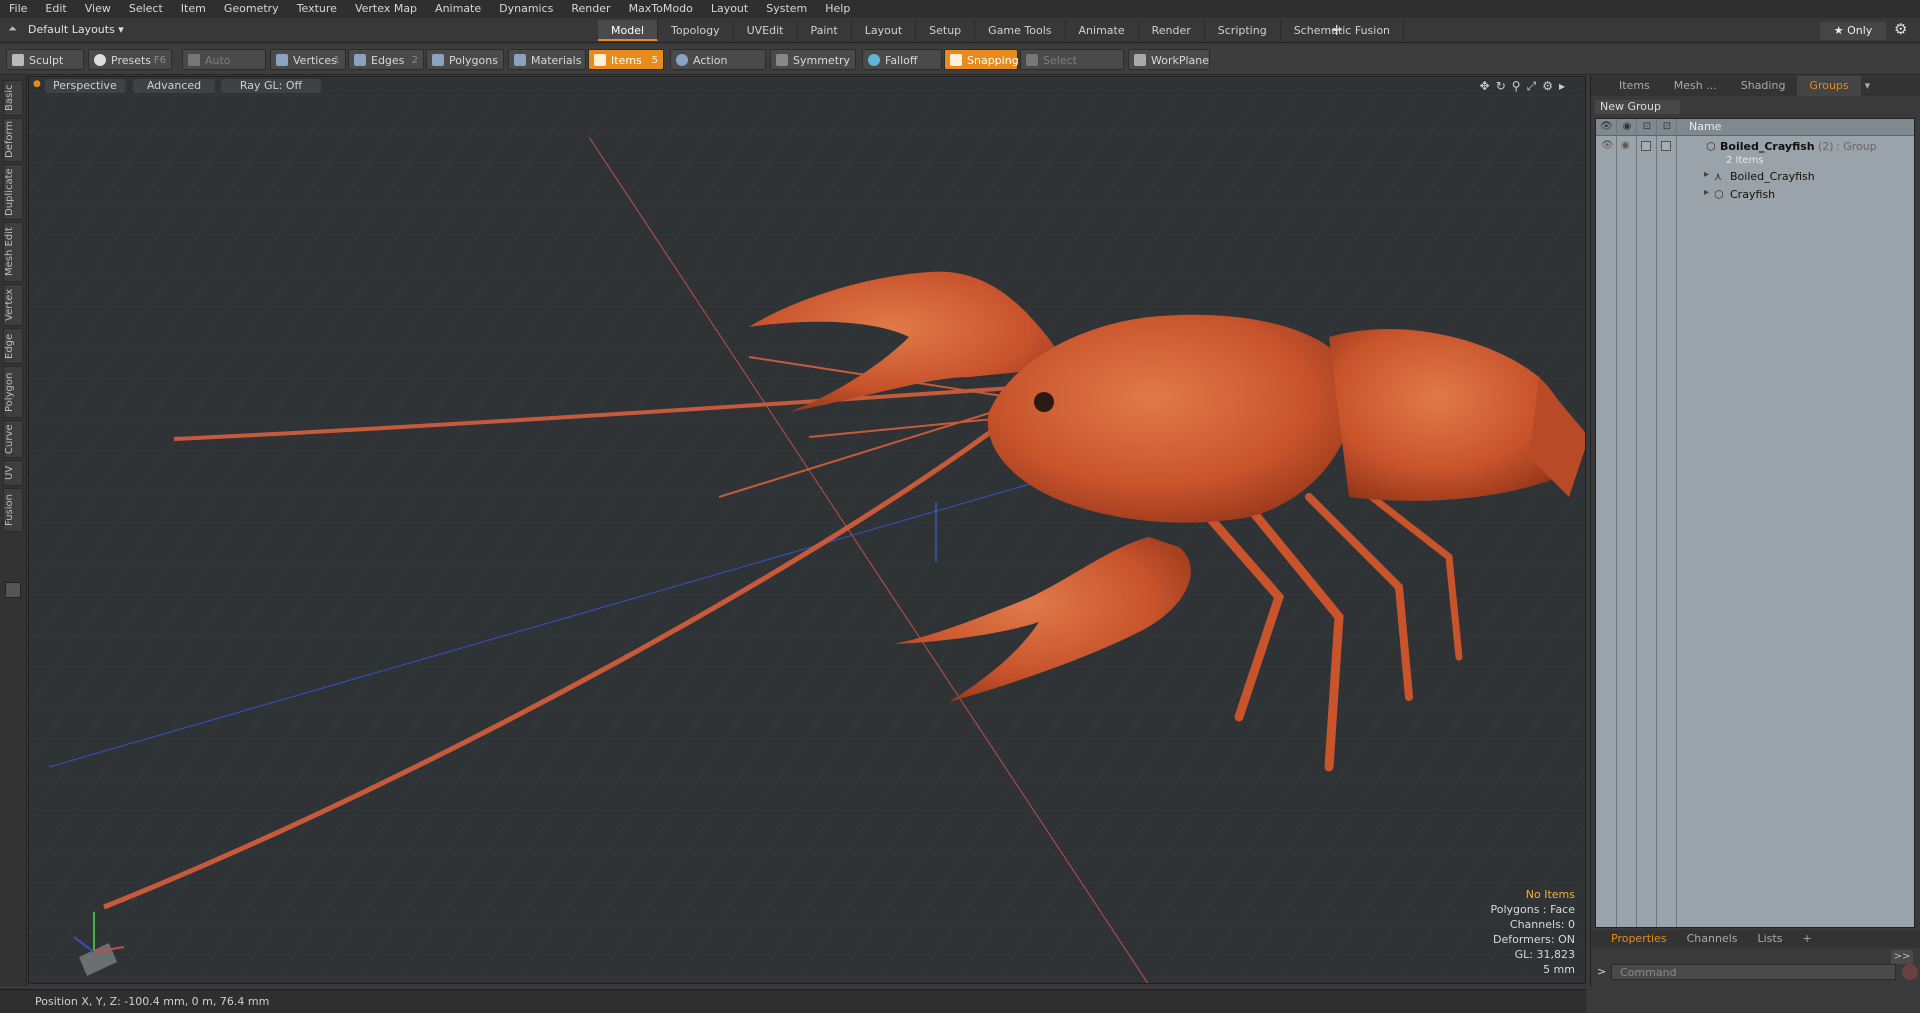 The height and width of the screenshot is (1013, 1920). I want to click on tab-animate: Animate, so click(1102, 30).